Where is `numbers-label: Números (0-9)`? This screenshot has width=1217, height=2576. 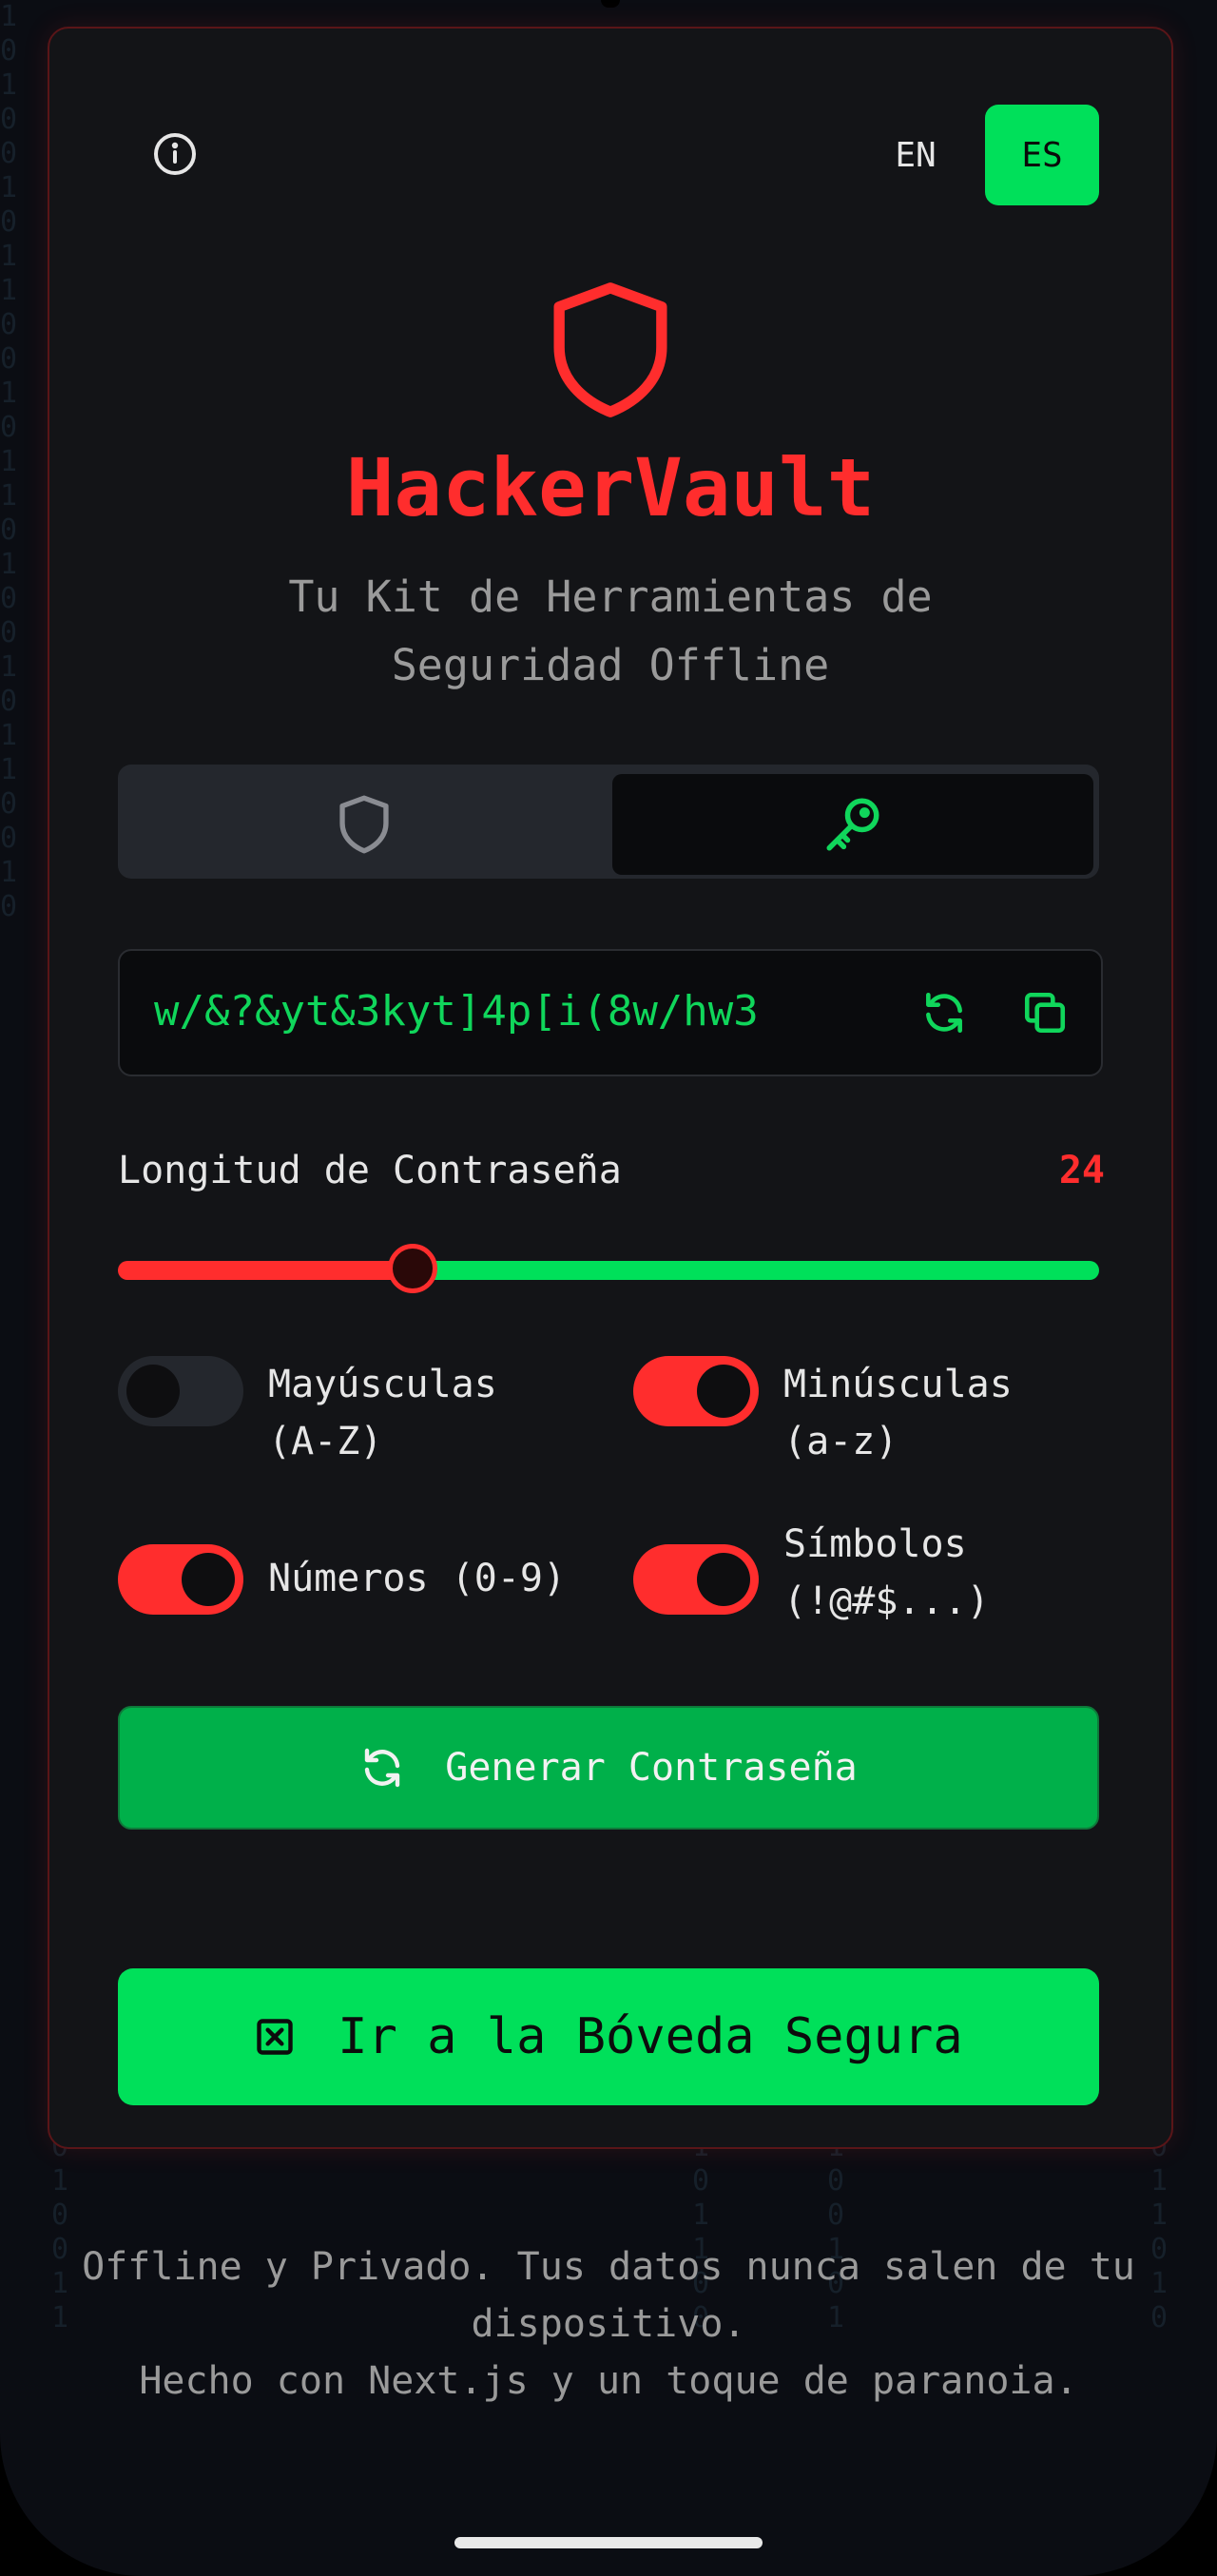
numbers-label: Números (0-9) is located at coordinates (417, 1578).